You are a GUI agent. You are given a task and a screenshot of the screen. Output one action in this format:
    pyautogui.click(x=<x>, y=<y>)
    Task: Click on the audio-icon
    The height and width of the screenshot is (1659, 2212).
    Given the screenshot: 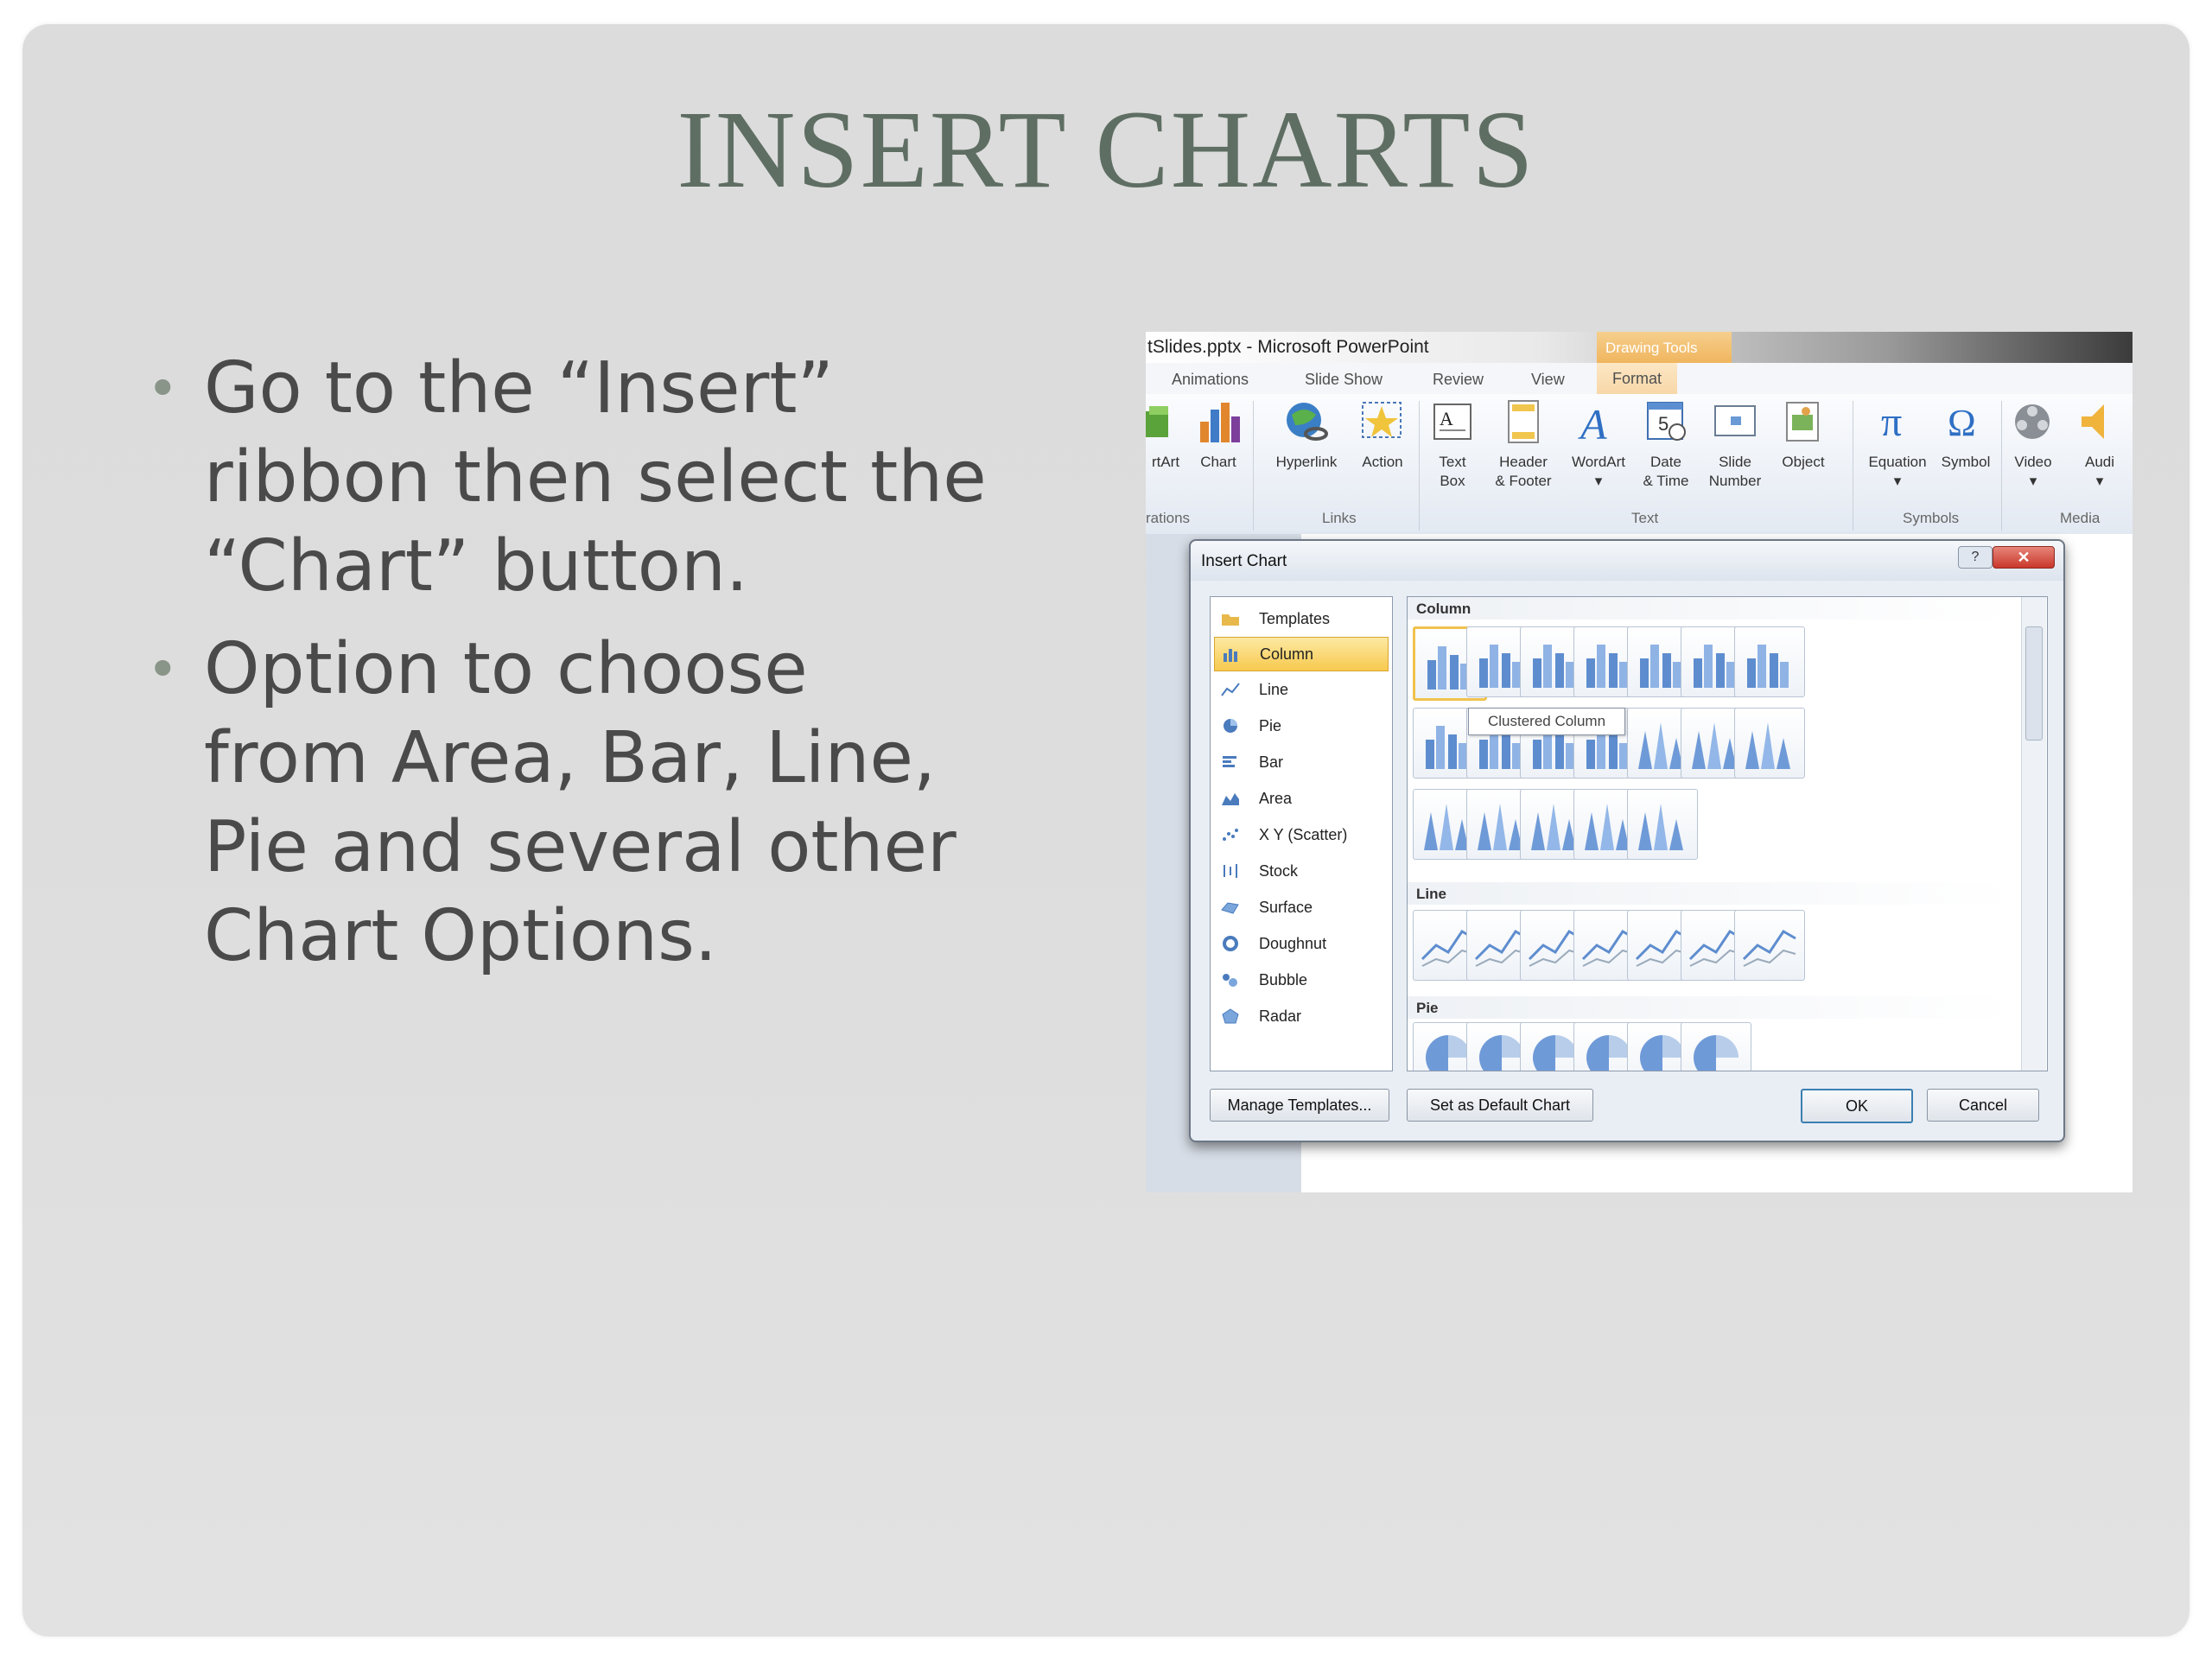 What is the action you would take?
    pyautogui.click(x=2093, y=421)
    